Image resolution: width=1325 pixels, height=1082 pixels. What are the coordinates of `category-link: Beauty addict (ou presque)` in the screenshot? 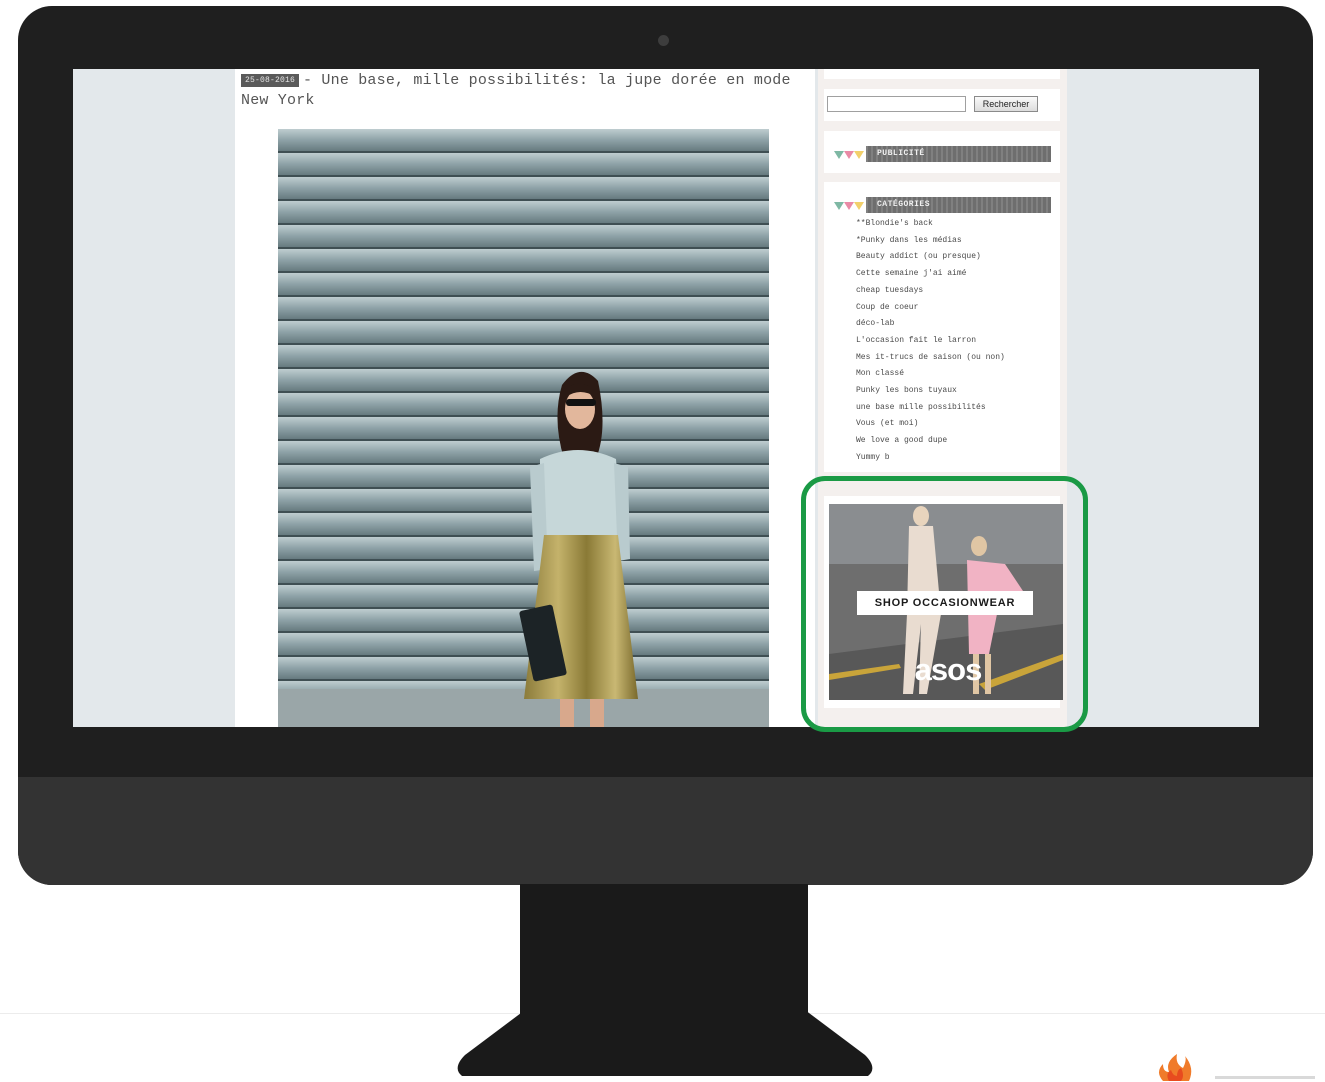 It's located at (930, 257).